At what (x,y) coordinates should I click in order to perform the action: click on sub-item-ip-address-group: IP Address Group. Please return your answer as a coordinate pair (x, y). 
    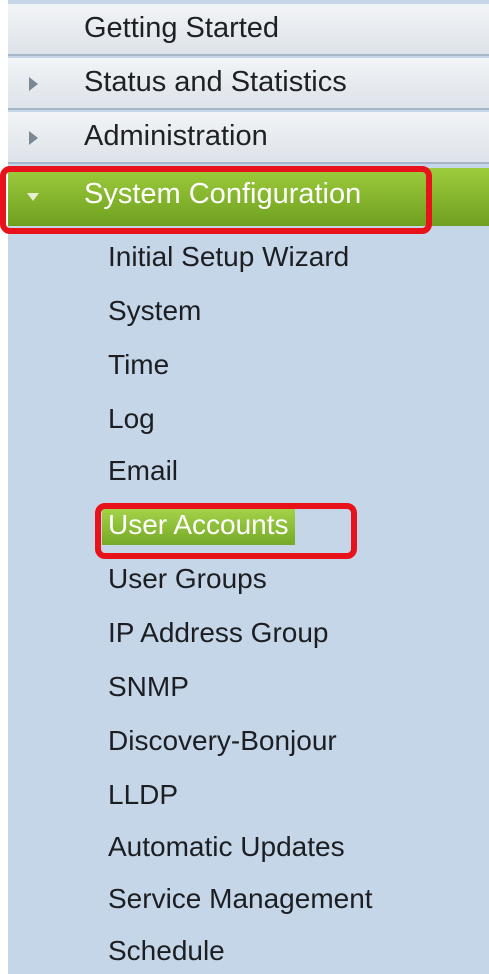
    Looking at the image, I should click on (218, 633).